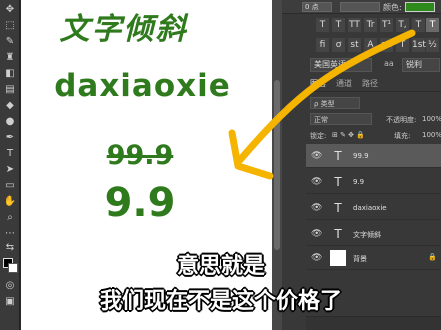  What do you see at coordinates (341, 119) in the screenshot?
I see `blend-mode-select: 正常` at bounding box center [341, 119].